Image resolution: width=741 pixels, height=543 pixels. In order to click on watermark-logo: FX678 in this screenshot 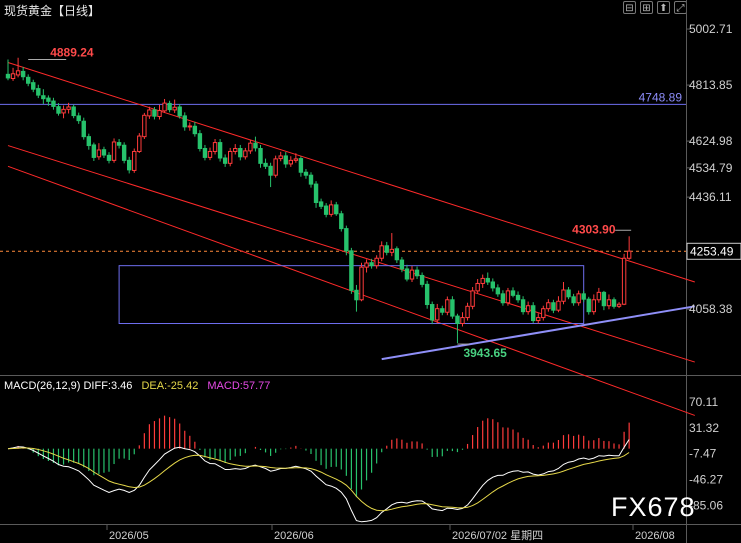, I will do `click(653, 507)`.